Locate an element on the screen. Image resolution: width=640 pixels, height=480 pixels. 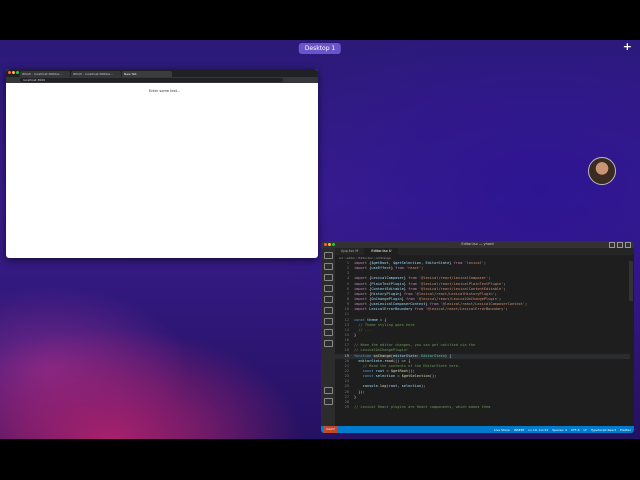
git-branch-status: main* is located at coordinates (330, 429).